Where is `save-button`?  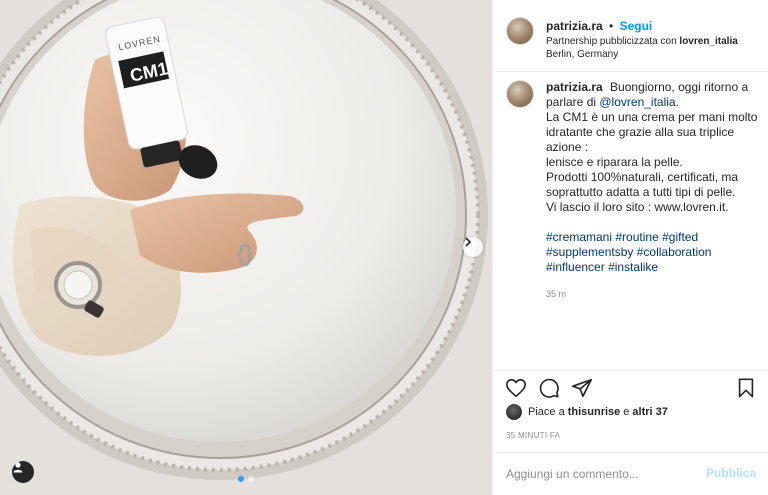
save-button is located at coordinates (746, 388).